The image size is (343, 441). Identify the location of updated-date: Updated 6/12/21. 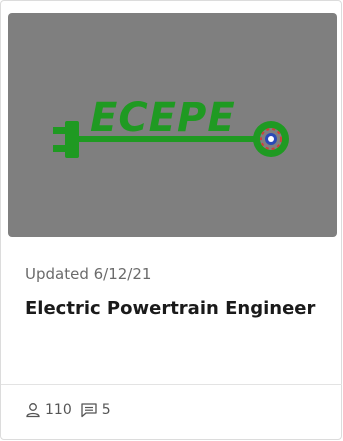
(88, 274).